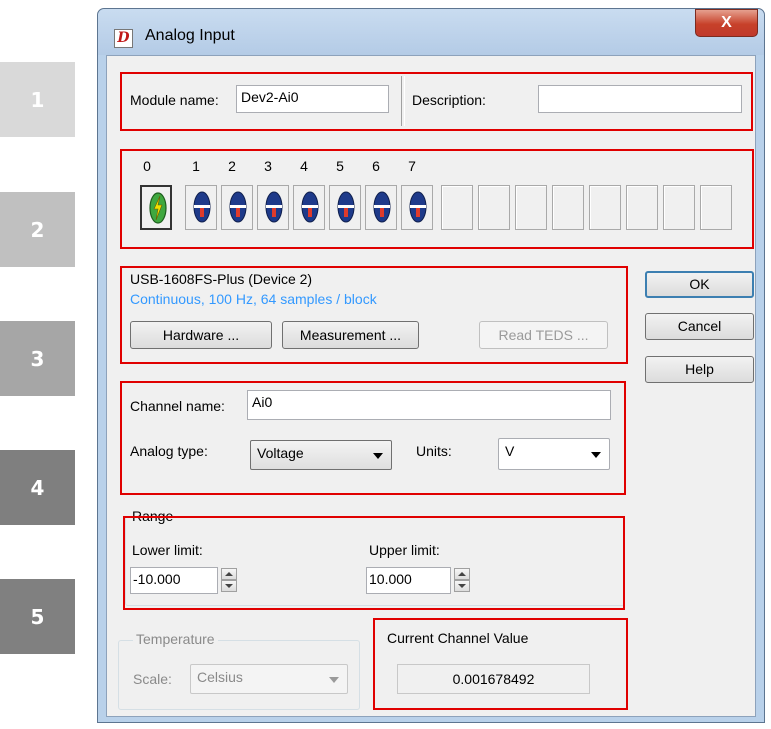  I want to click on step-badge-3: 3, so click(37, 358).